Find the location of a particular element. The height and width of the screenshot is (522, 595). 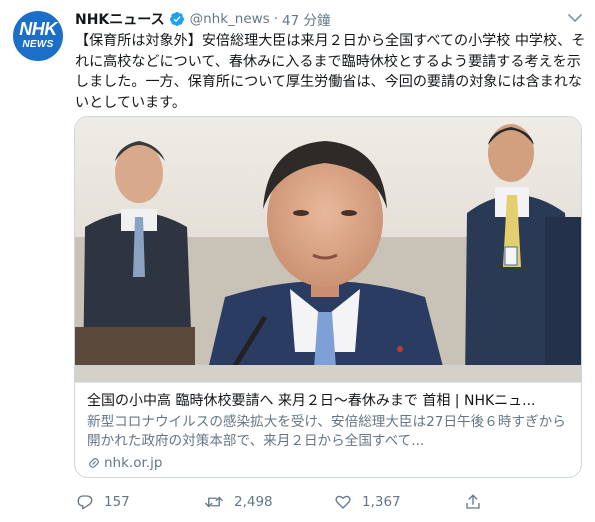

author-name: NHKニュース is located at coordinates (120, 19).